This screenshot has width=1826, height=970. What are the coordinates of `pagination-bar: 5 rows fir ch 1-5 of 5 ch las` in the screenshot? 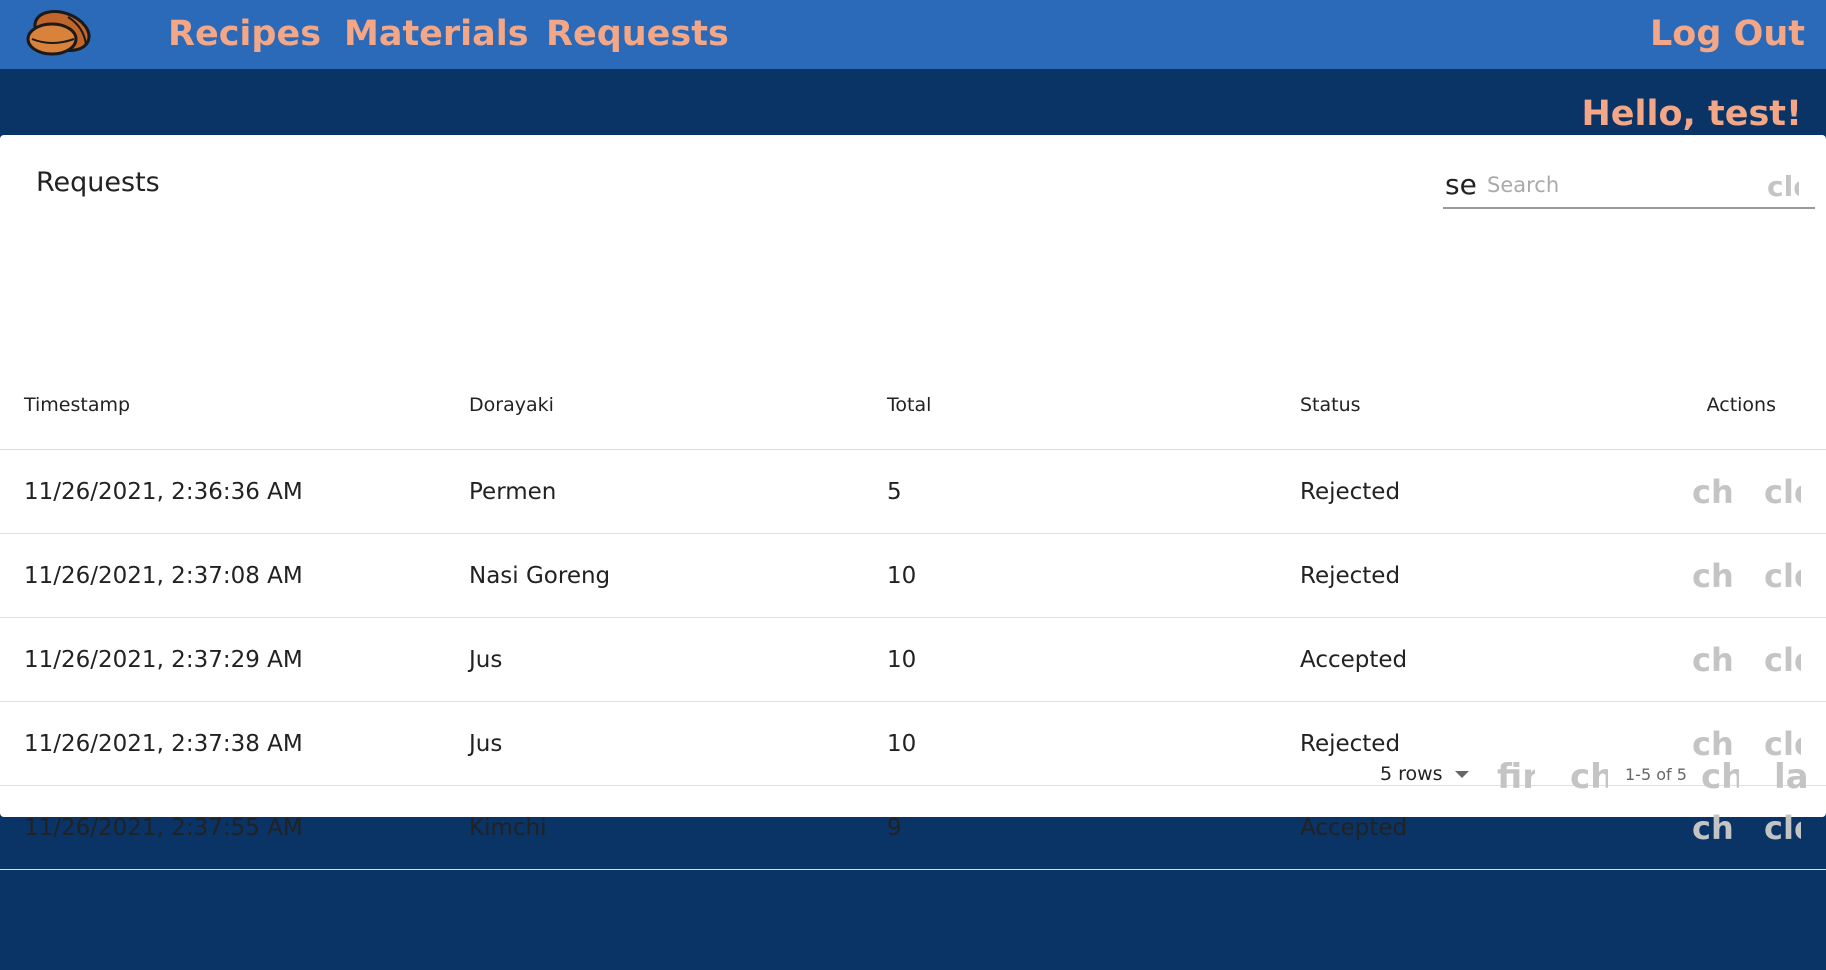 It's located at (913, 777).